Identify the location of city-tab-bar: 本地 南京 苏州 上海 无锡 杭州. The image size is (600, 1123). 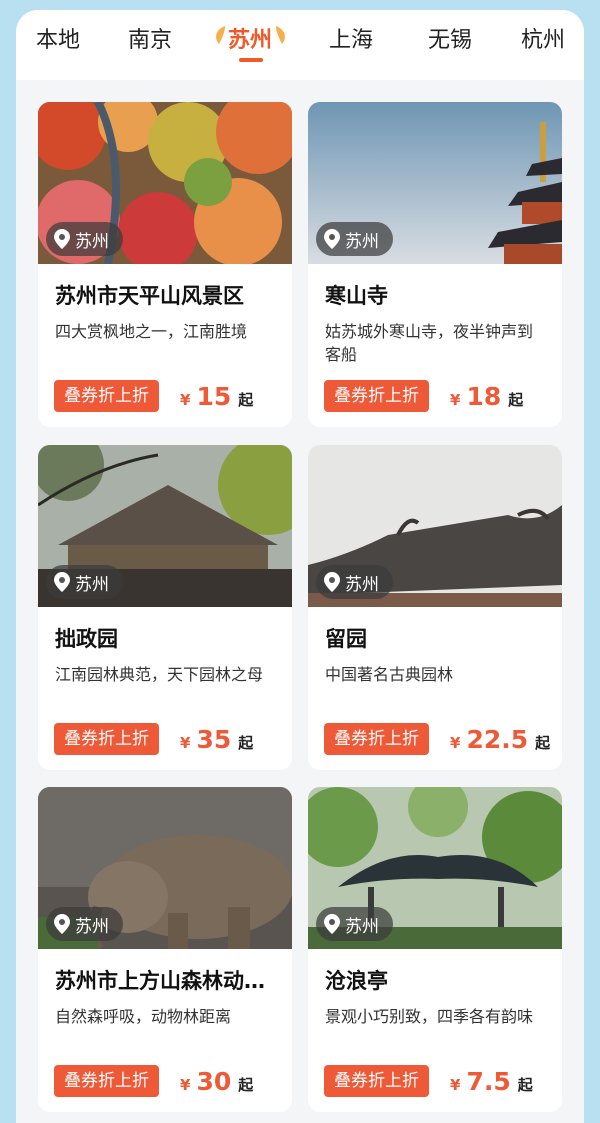
(300, 45).